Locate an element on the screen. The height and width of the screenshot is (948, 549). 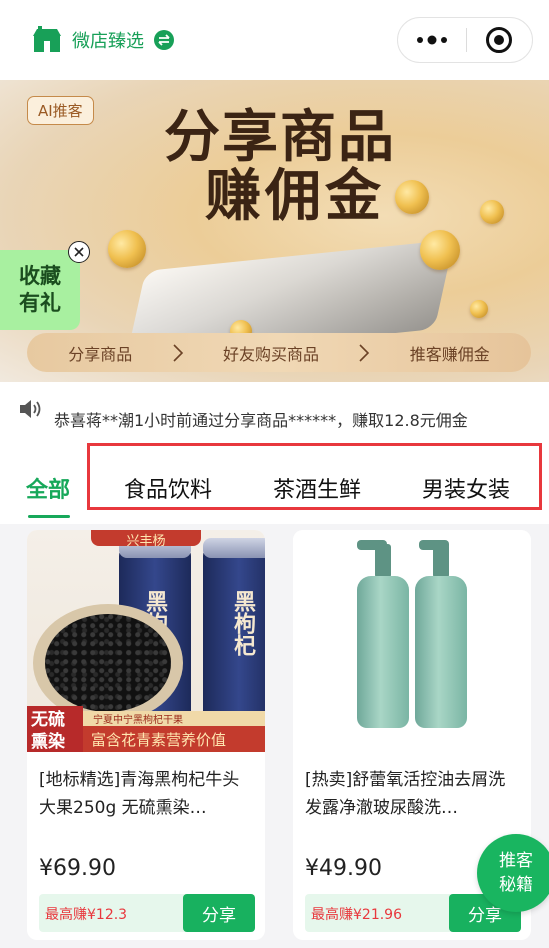
banner-headline: 分享商品 赚佣金 is located at coordinates (280, 167).